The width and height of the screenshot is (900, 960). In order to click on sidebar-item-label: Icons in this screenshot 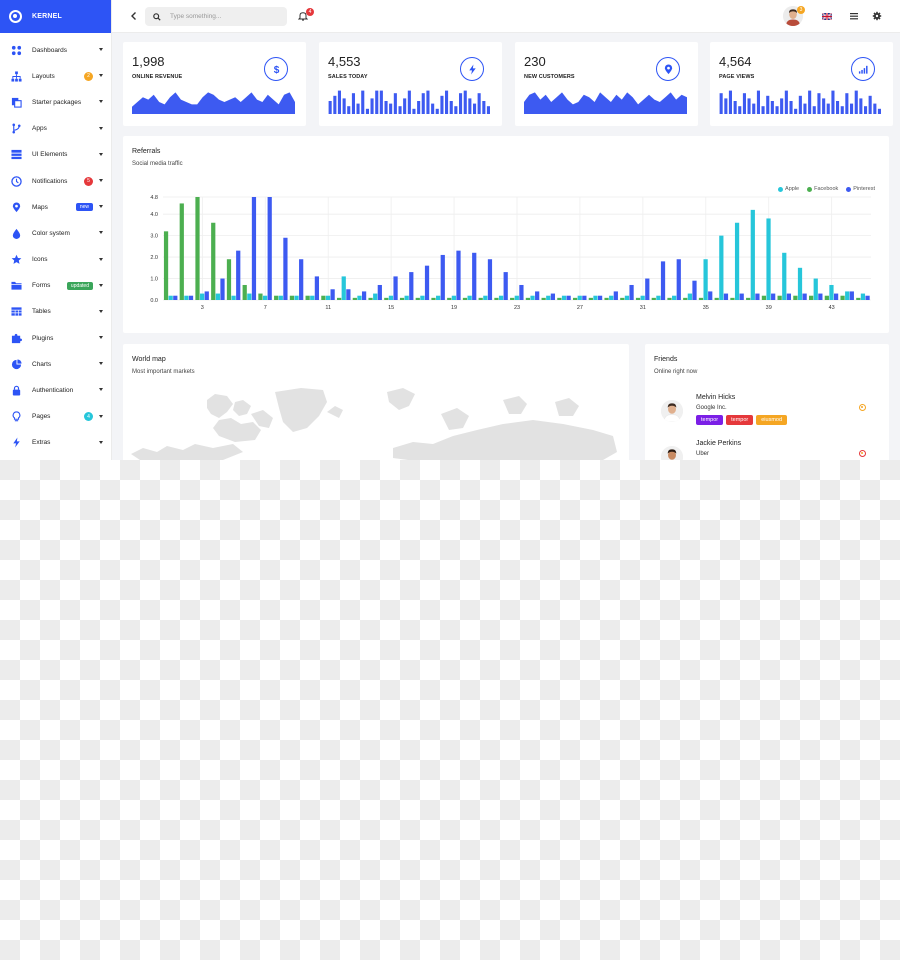, I will do `click(40, 260)`.